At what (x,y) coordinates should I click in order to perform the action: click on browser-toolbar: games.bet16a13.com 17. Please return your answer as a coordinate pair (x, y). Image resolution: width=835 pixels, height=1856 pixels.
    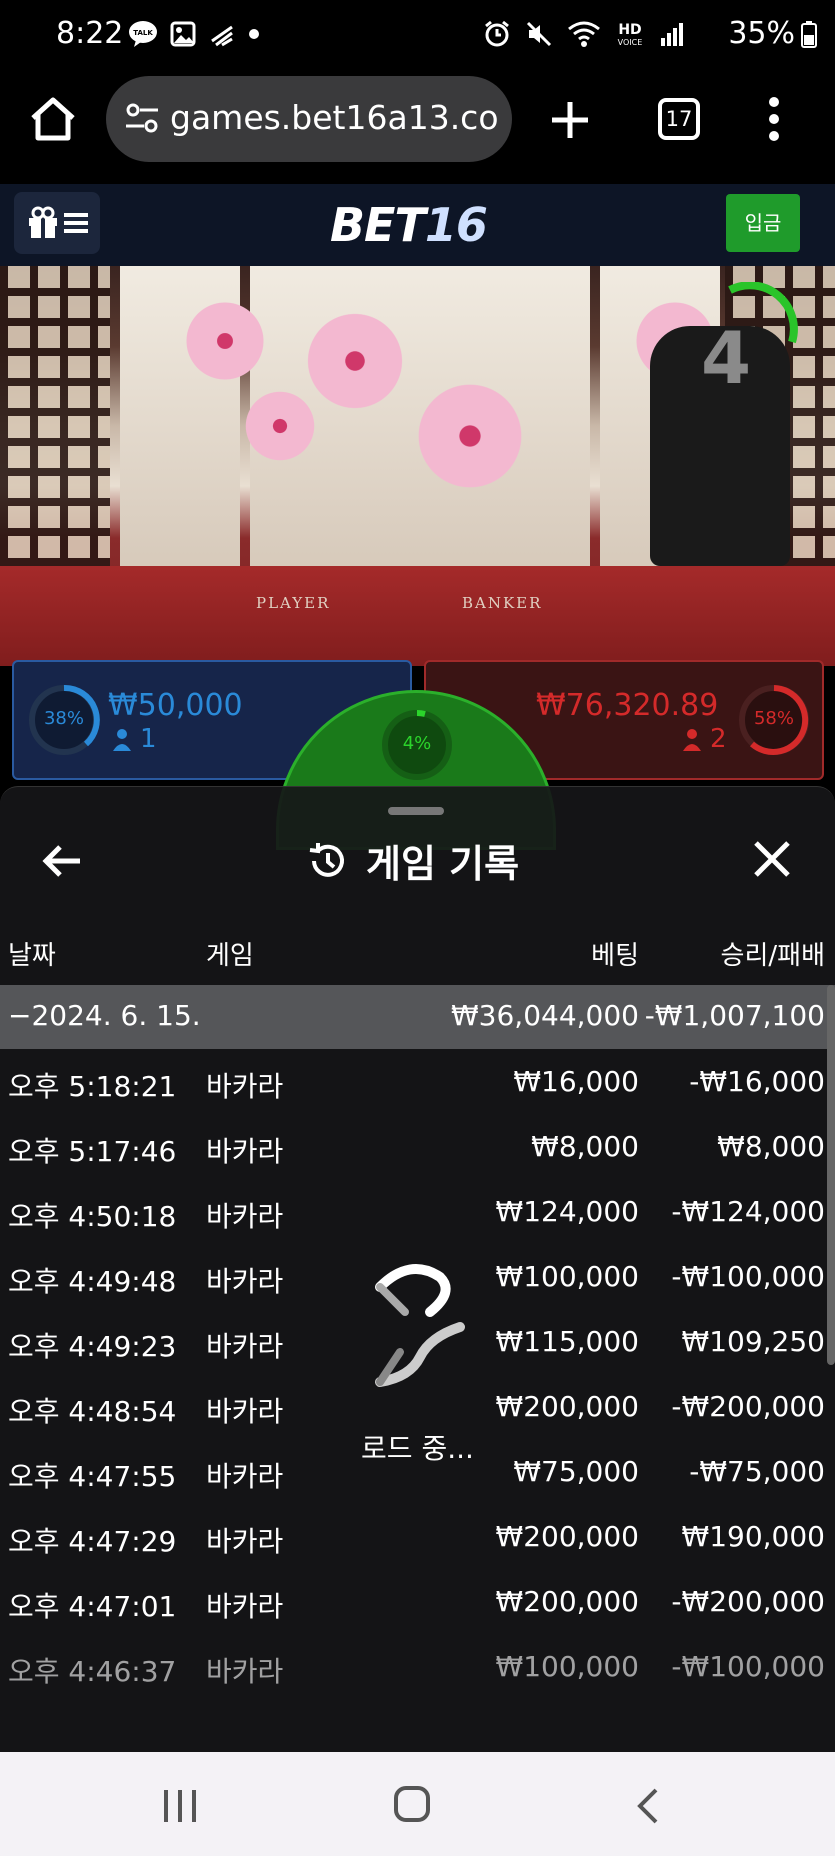
    Looking at the image, I should click on (417, 128).